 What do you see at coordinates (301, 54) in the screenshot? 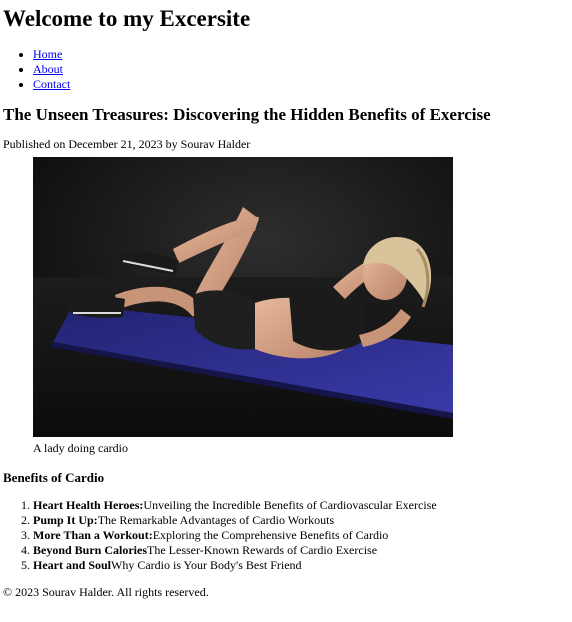
I see `nav-item-home: Home` at bounding box center [301, 54].